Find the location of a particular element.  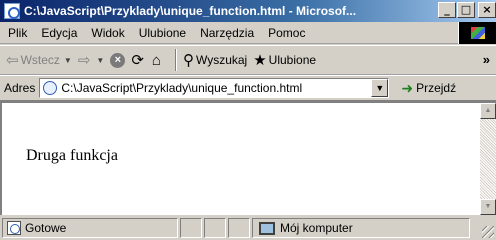

page-body-text: Druga funkcja is located at coordinates (72, 155).